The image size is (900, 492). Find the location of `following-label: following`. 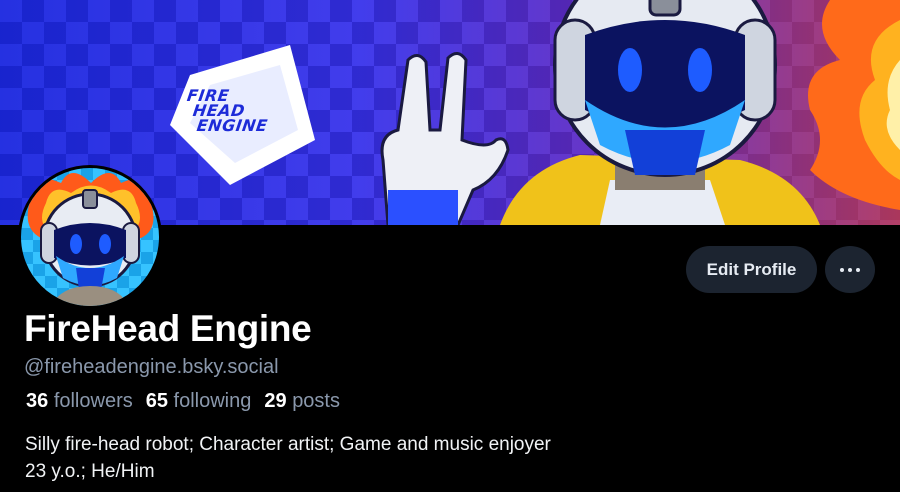

following-label: following is located at coordinates (212, 401).